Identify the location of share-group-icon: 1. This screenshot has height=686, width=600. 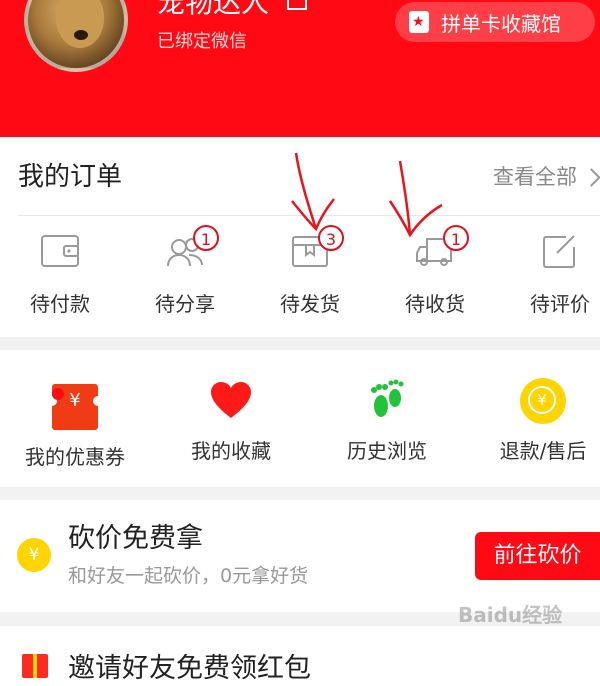
(192, 247).